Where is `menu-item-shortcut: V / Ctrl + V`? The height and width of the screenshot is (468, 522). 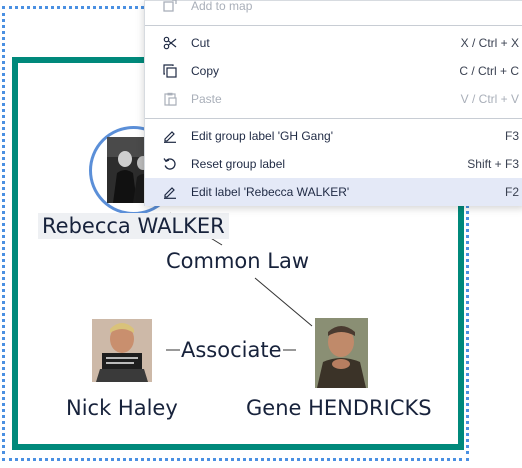 menu-item-shortcut: V / Ctrl + V is located at coordinates (489, 99).